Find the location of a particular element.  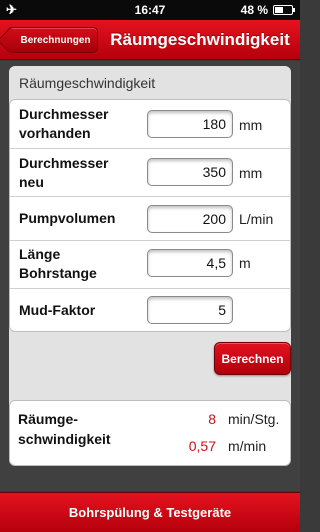

footer-label: Bohrspülung & Testgeräte is located at coordinates (150, 512).